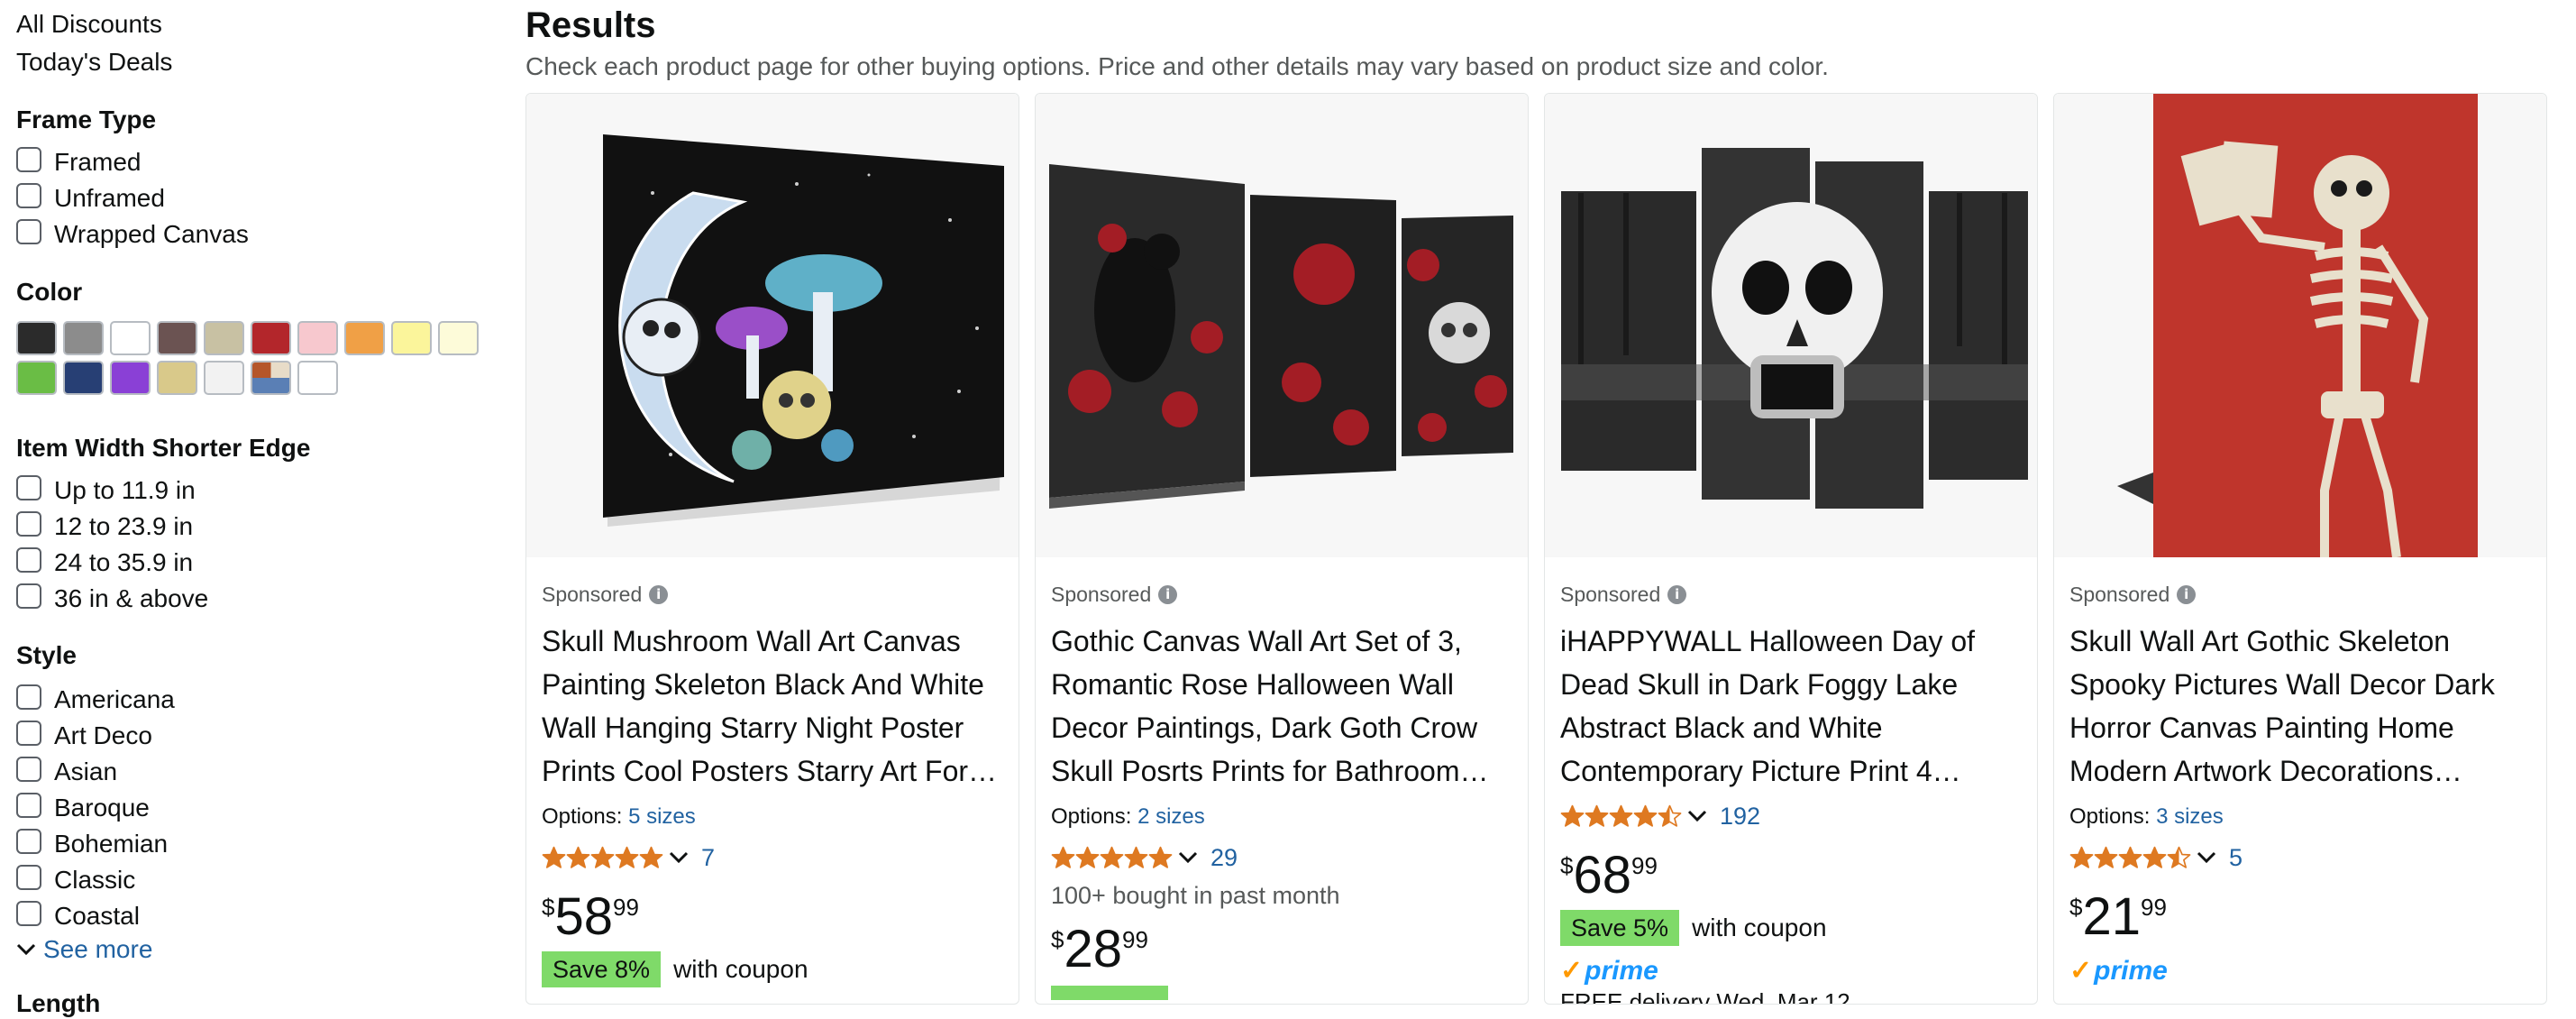  What do you see at coordinates (1740, 817) in the screenshot?
I see `rating-count: 192` at bounding box center [1740, 817].